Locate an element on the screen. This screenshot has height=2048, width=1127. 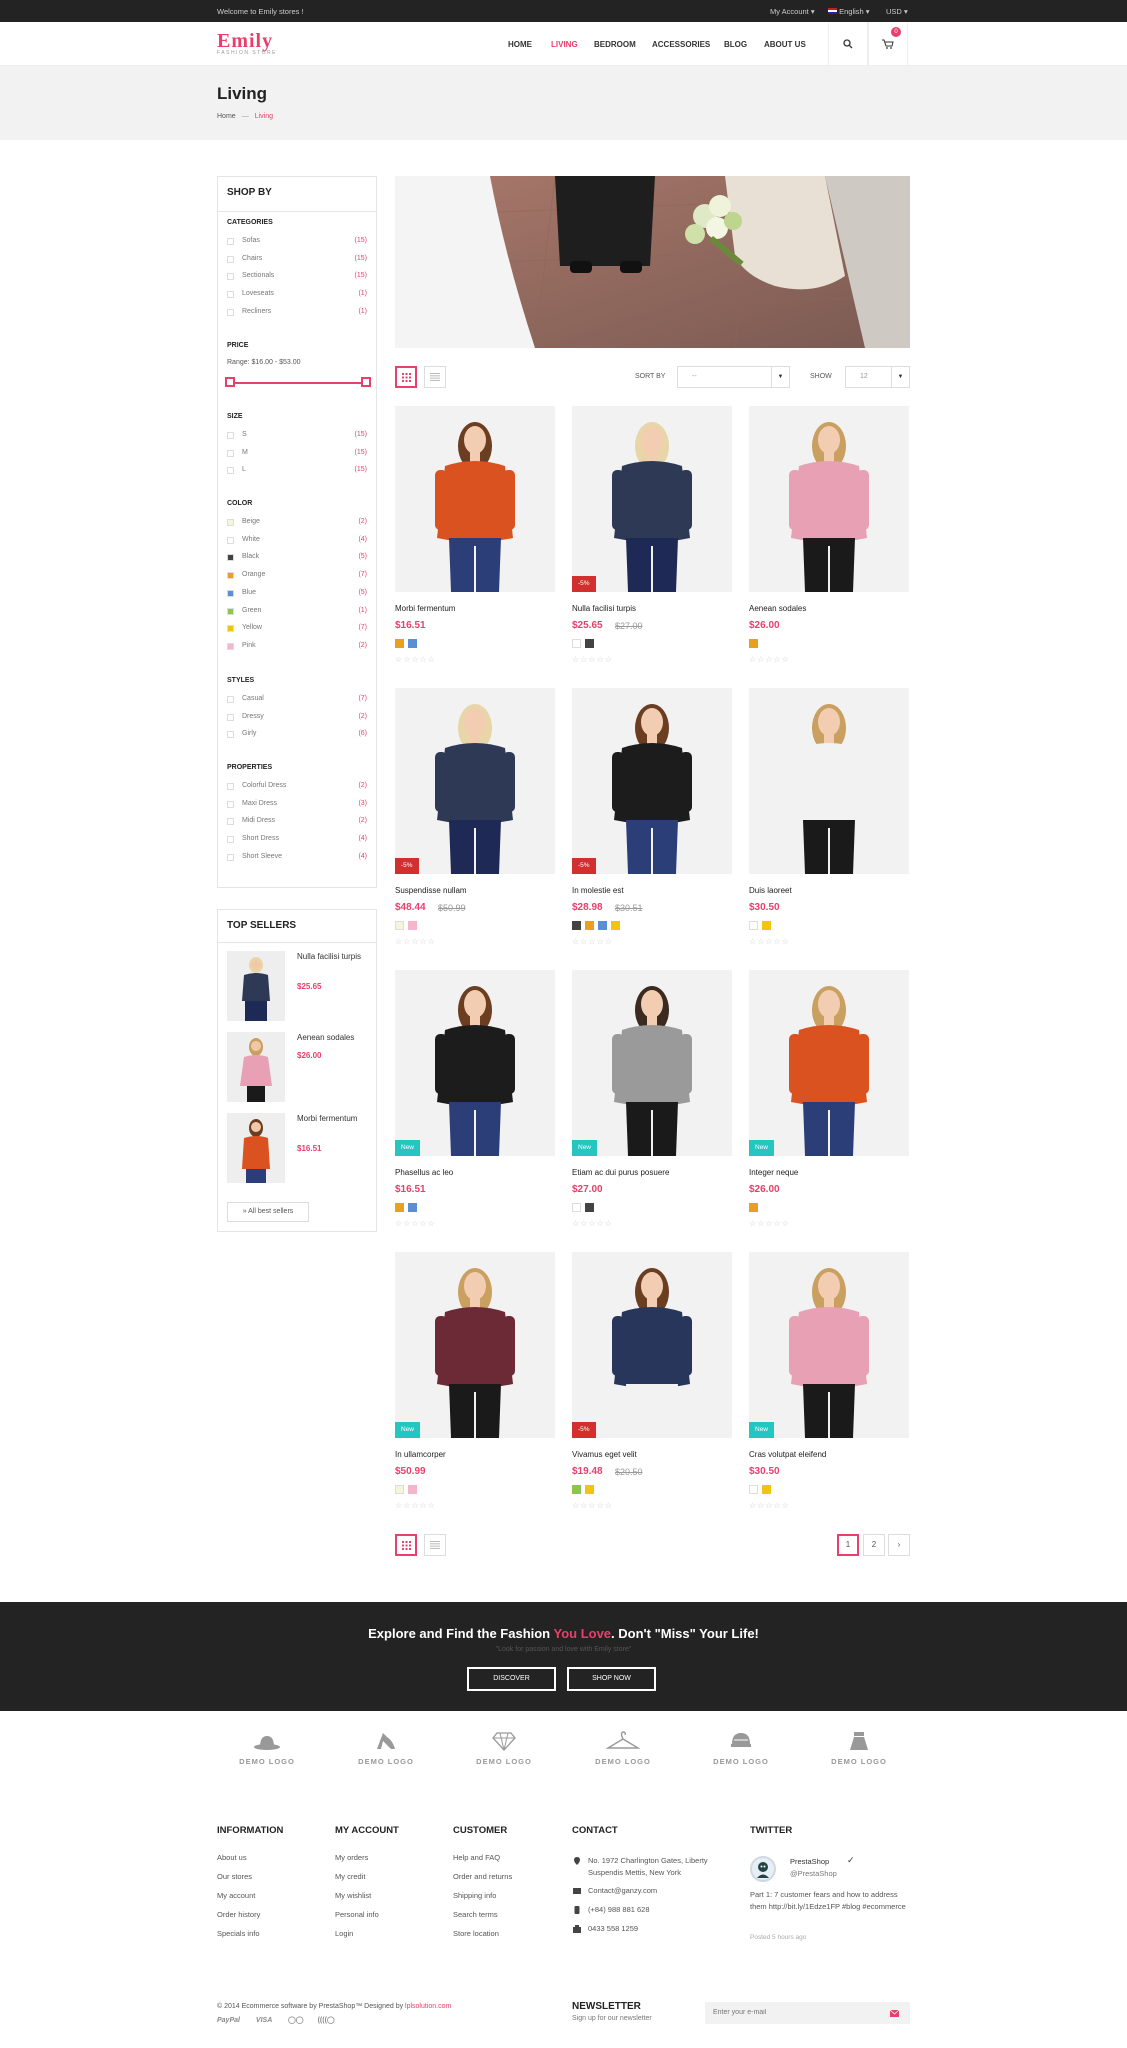
product-card: Duis laoreet $30.50 ☆☆☆☆☆ is located at coordinates (829, 820).